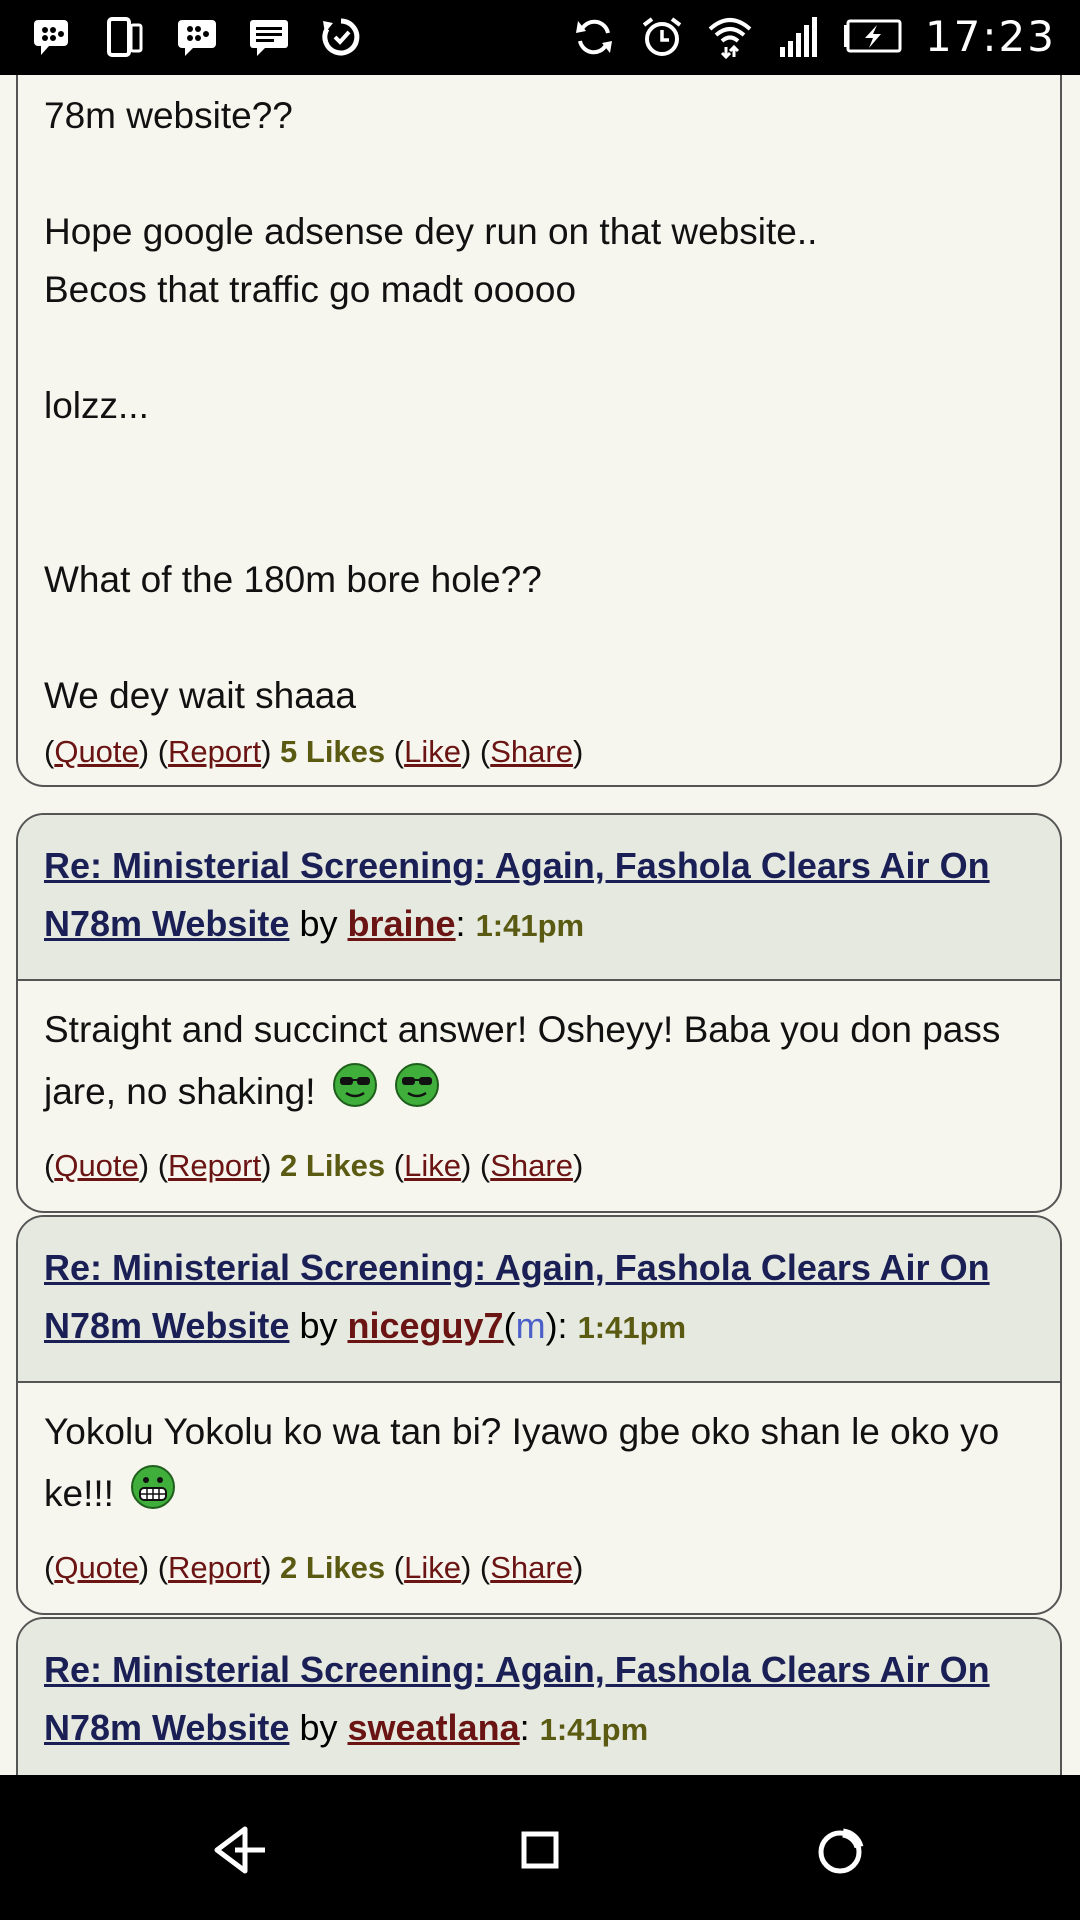 This screenshot has height=1920, width=1080. I want to click on post-actions: (Quote) (Report) 5 Likes (Like) (Share), so click(314, 751).